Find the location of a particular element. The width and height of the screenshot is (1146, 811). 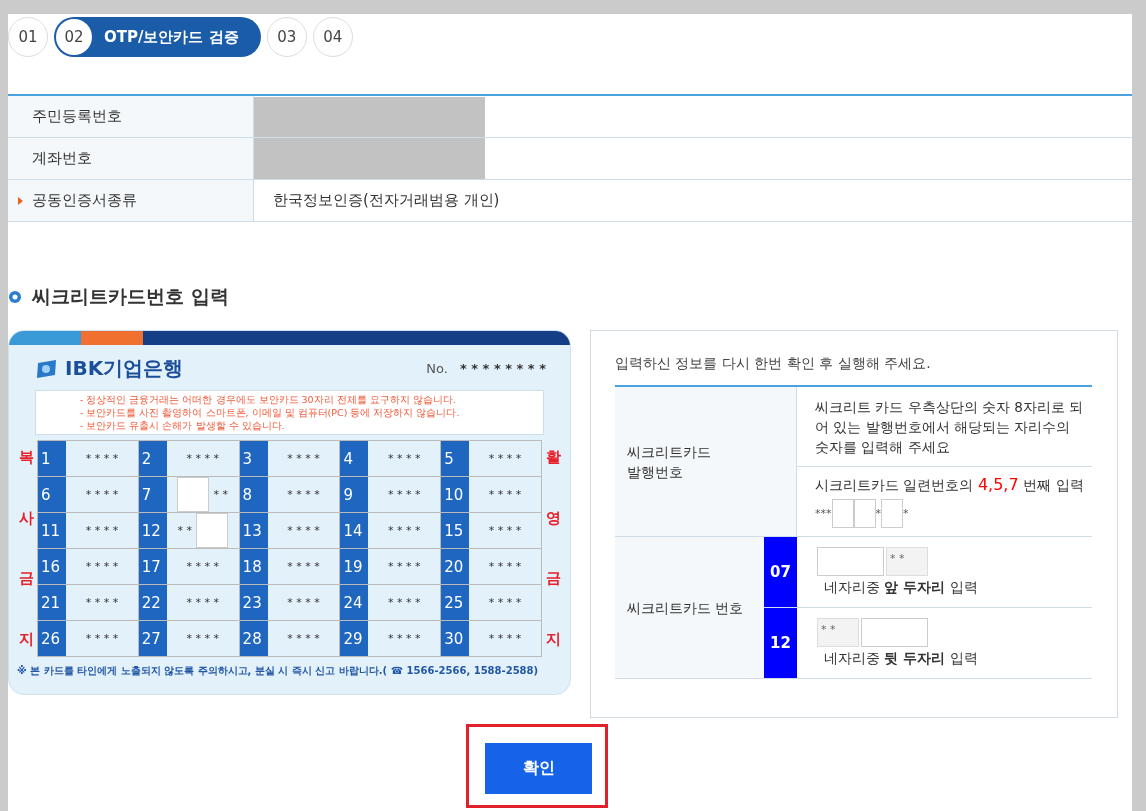

cell-number: 14 is located at coordinates (354, 530).